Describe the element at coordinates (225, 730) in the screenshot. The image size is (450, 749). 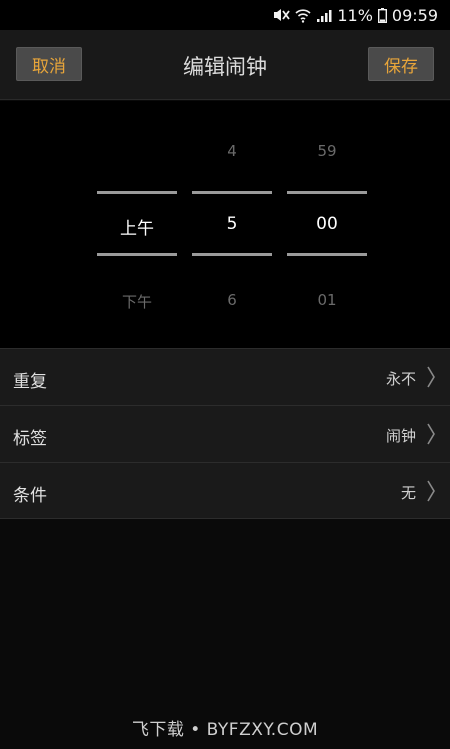
I see `watermark-text: 飞下载 • BYFZXY.COM` at that location.